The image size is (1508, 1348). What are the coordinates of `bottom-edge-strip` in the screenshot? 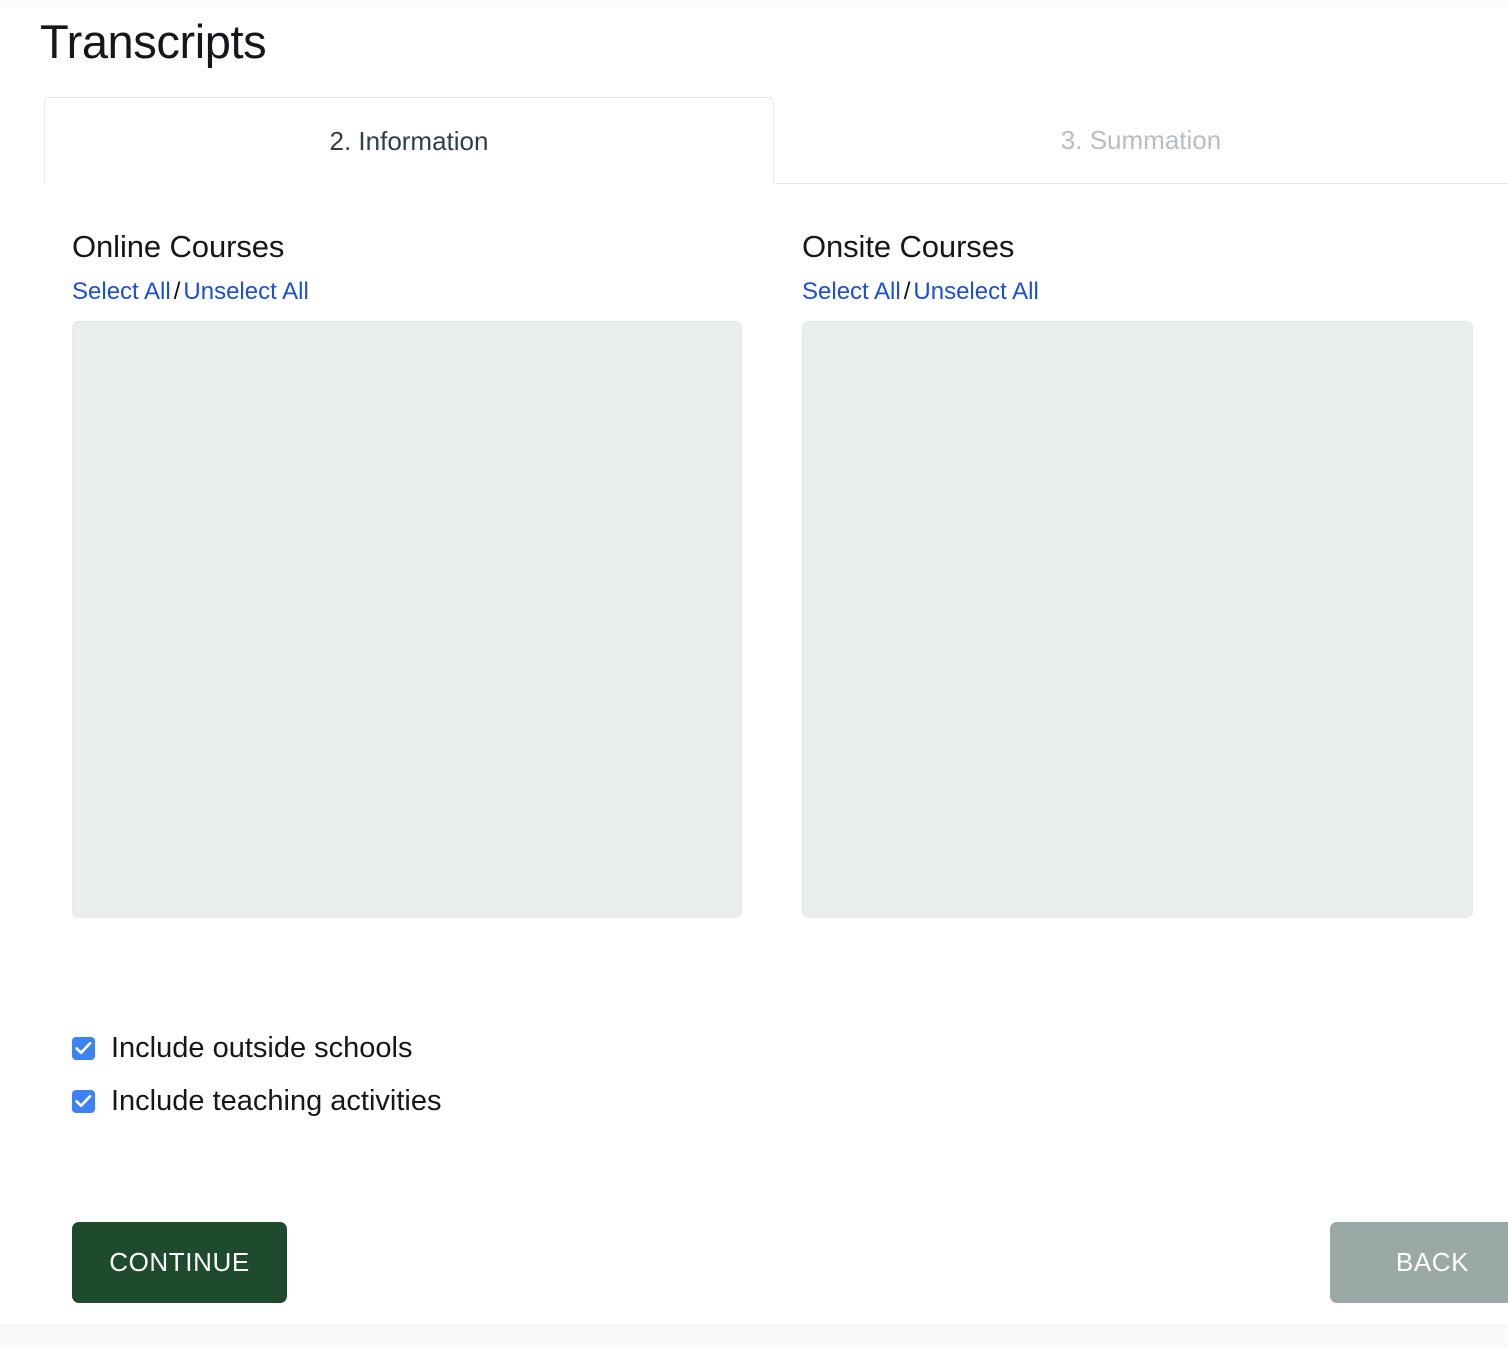 It's located at (754, 1336).